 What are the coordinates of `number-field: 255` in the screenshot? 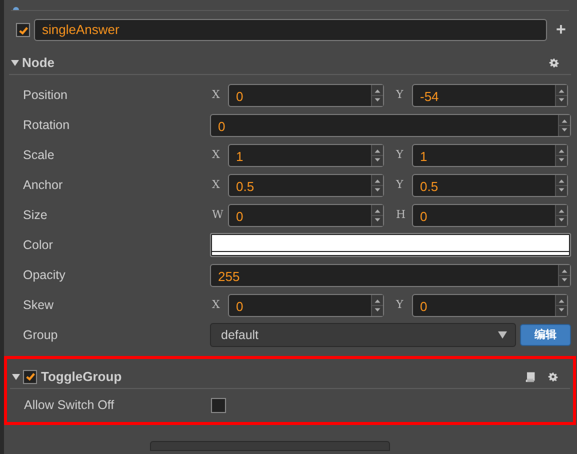 It's located at (390, 275).